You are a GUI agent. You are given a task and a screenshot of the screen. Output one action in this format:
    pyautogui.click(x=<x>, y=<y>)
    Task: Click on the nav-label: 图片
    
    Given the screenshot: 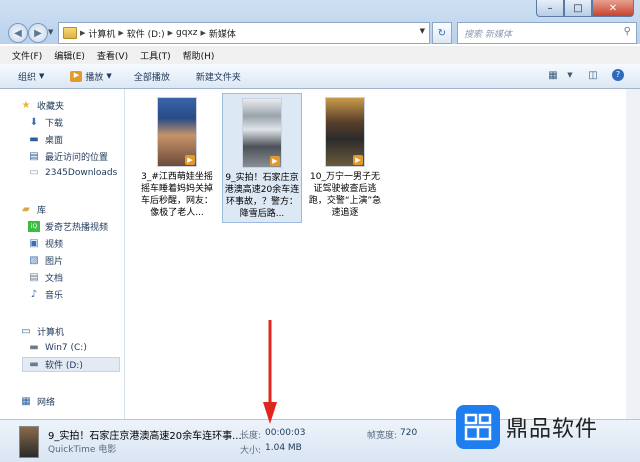 What is the action you would take?
    pyautogui.click(x=54, y=262)
    